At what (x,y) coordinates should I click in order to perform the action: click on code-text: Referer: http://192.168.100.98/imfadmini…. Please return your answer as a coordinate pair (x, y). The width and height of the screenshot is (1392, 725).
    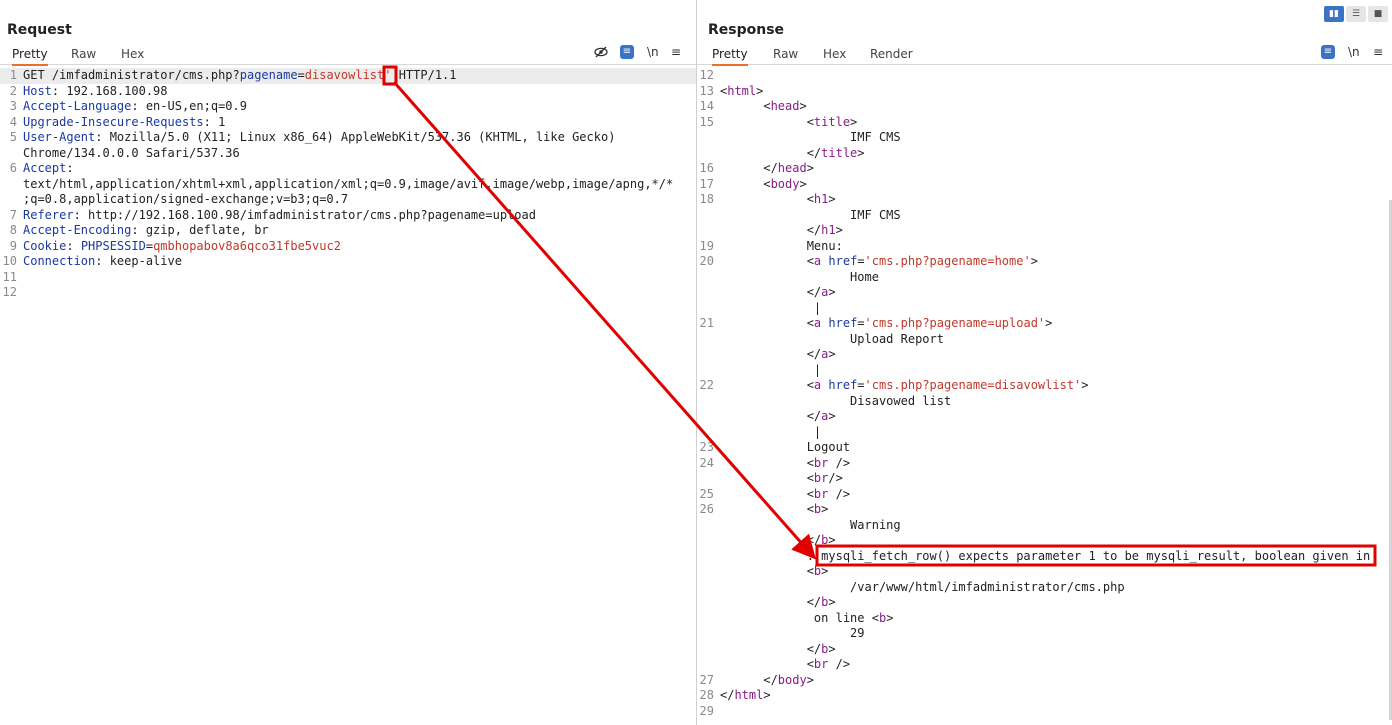
    Looking at the image, I should click on (279, 216).